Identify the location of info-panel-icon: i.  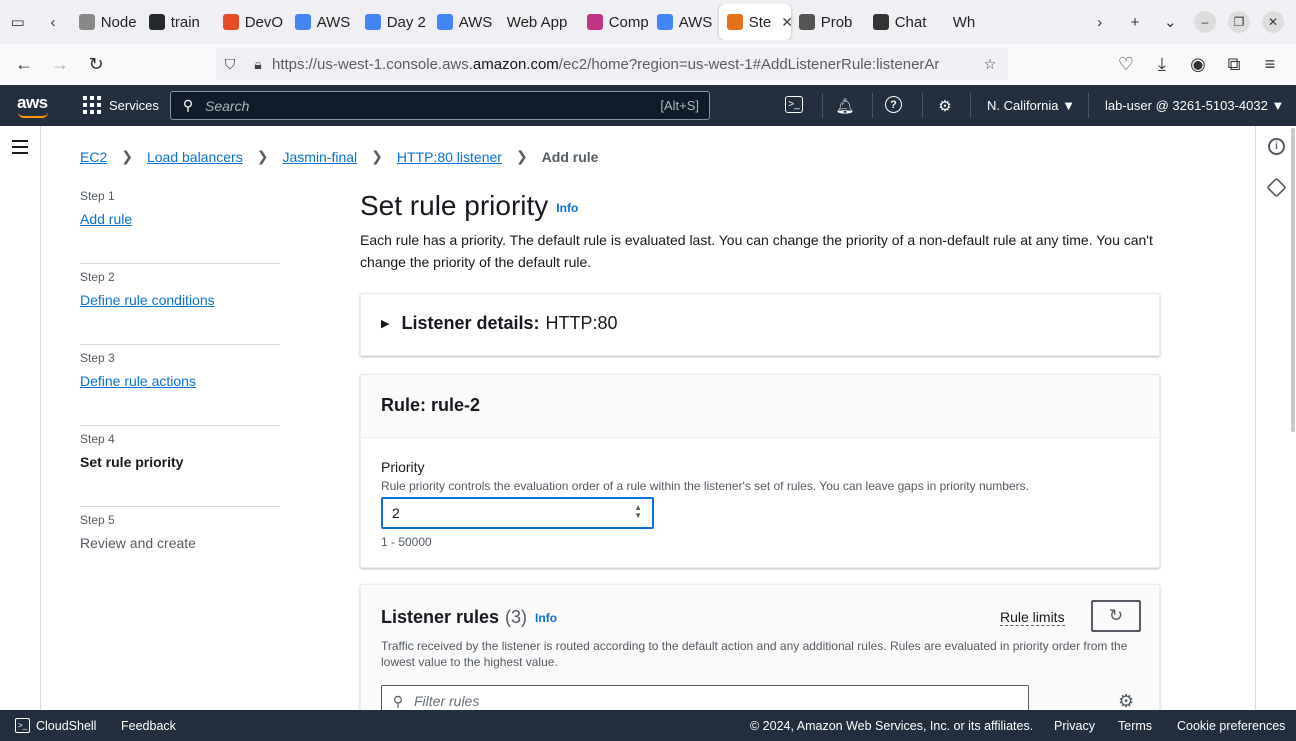
(1276, 146).